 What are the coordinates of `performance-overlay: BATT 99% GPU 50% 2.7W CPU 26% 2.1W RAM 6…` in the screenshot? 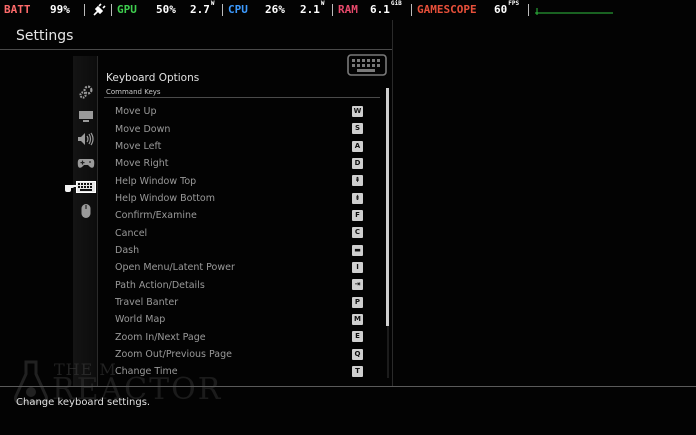 It's located at (348, 10).